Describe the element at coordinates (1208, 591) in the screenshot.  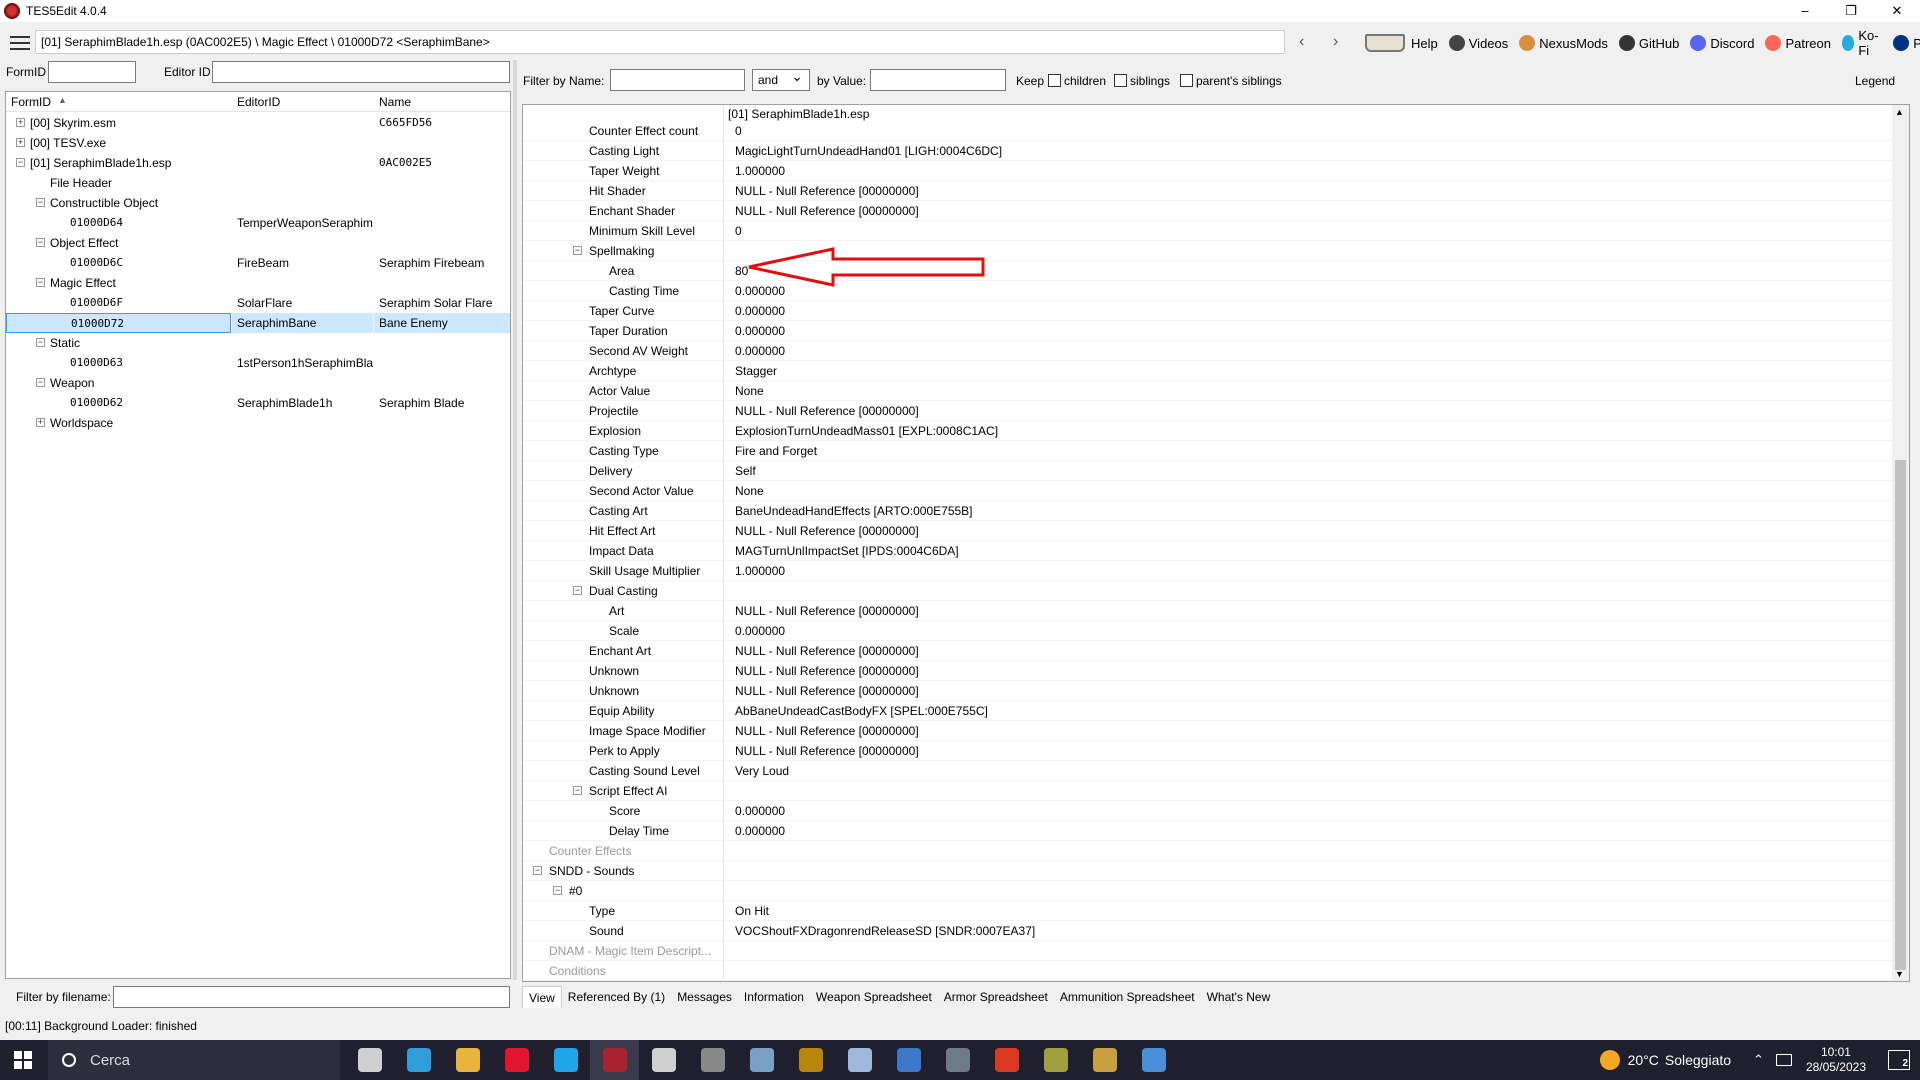
I see `field-row: − Dual Casting` at that location.